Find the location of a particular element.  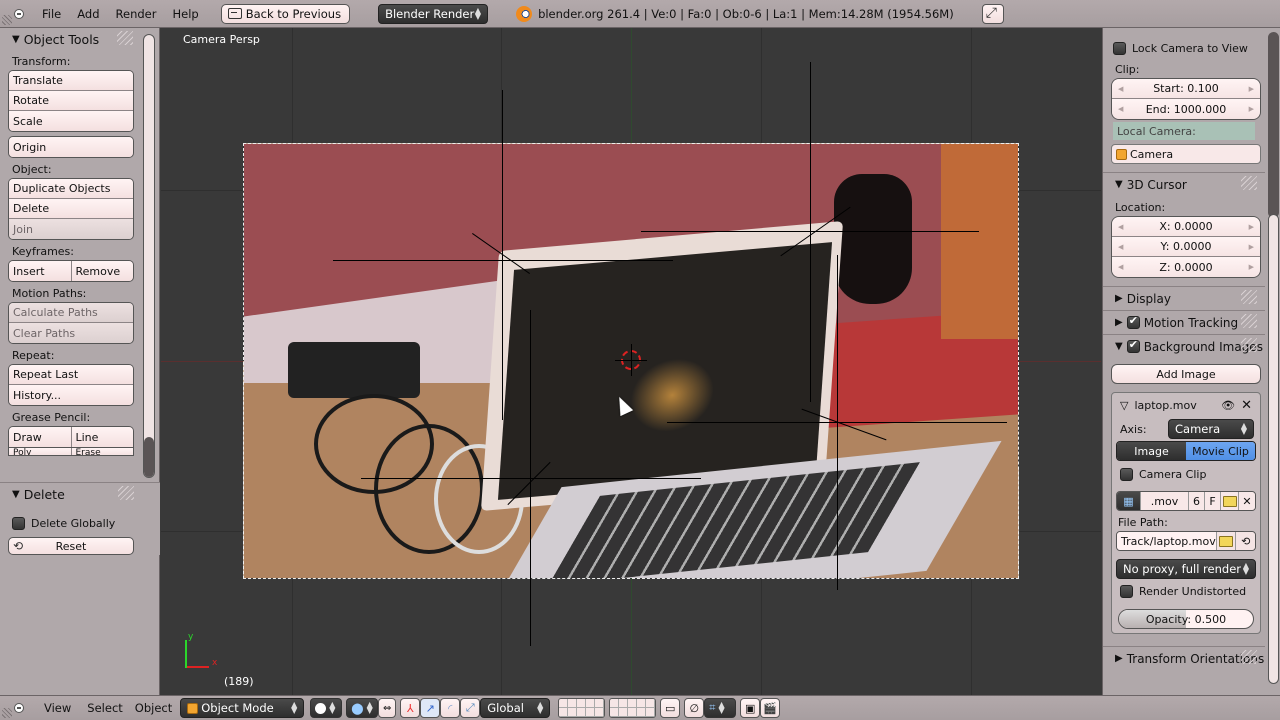

menu-view: View is located at coordinates (57, 708).